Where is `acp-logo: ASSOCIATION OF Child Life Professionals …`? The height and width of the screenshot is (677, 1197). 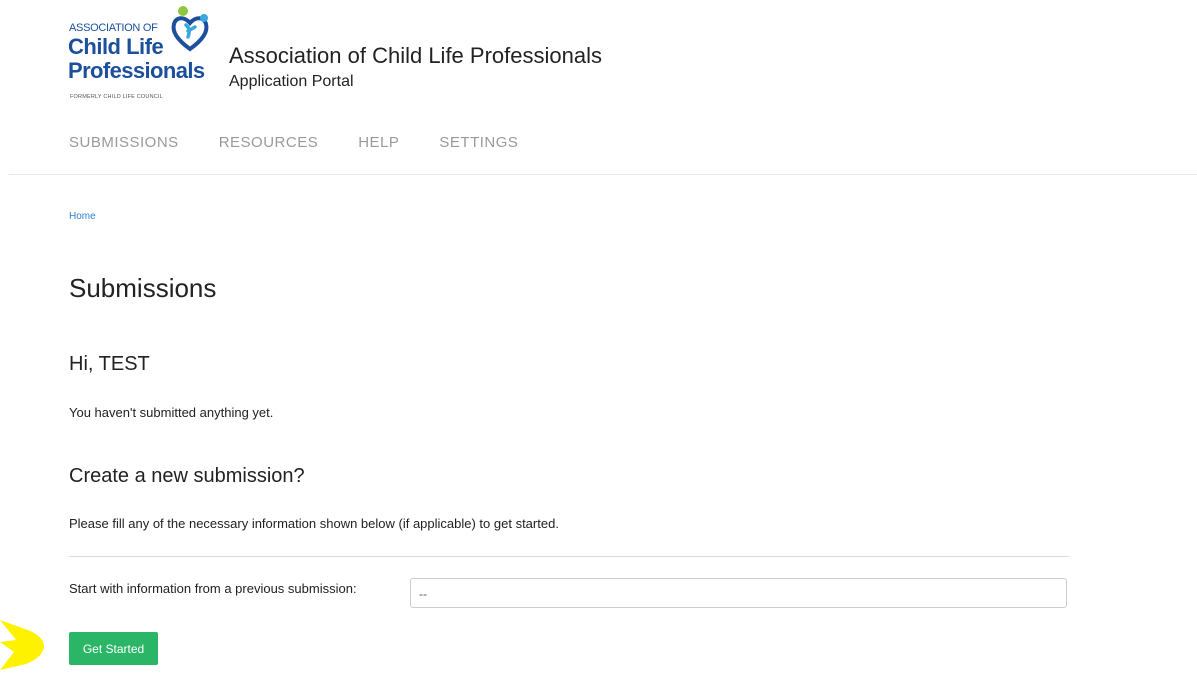
acp-logo: ASSOCIATION OF Child Life Professionals … is located at coordinates (139, 54).